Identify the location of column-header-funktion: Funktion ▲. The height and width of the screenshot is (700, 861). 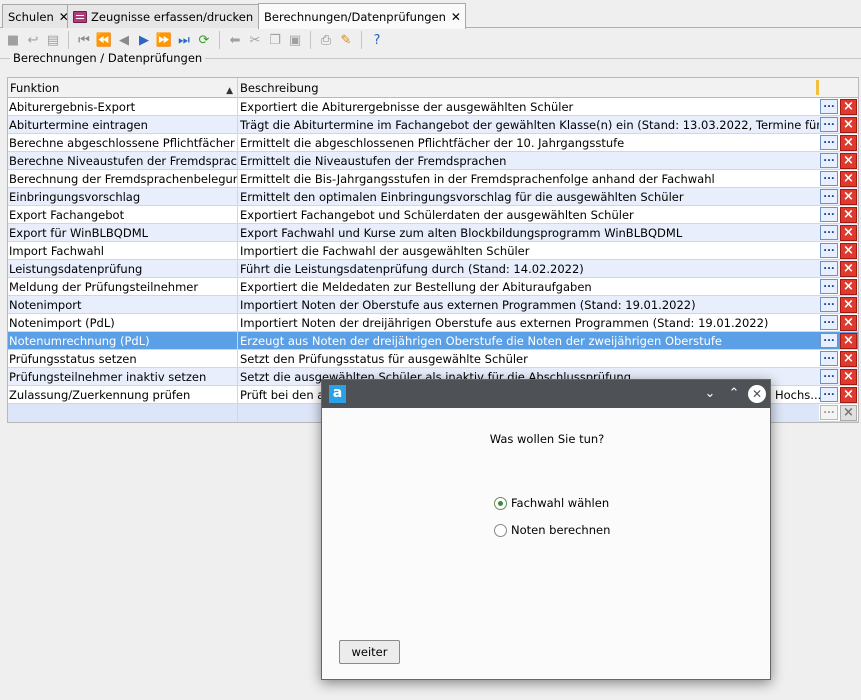
(123, 88).